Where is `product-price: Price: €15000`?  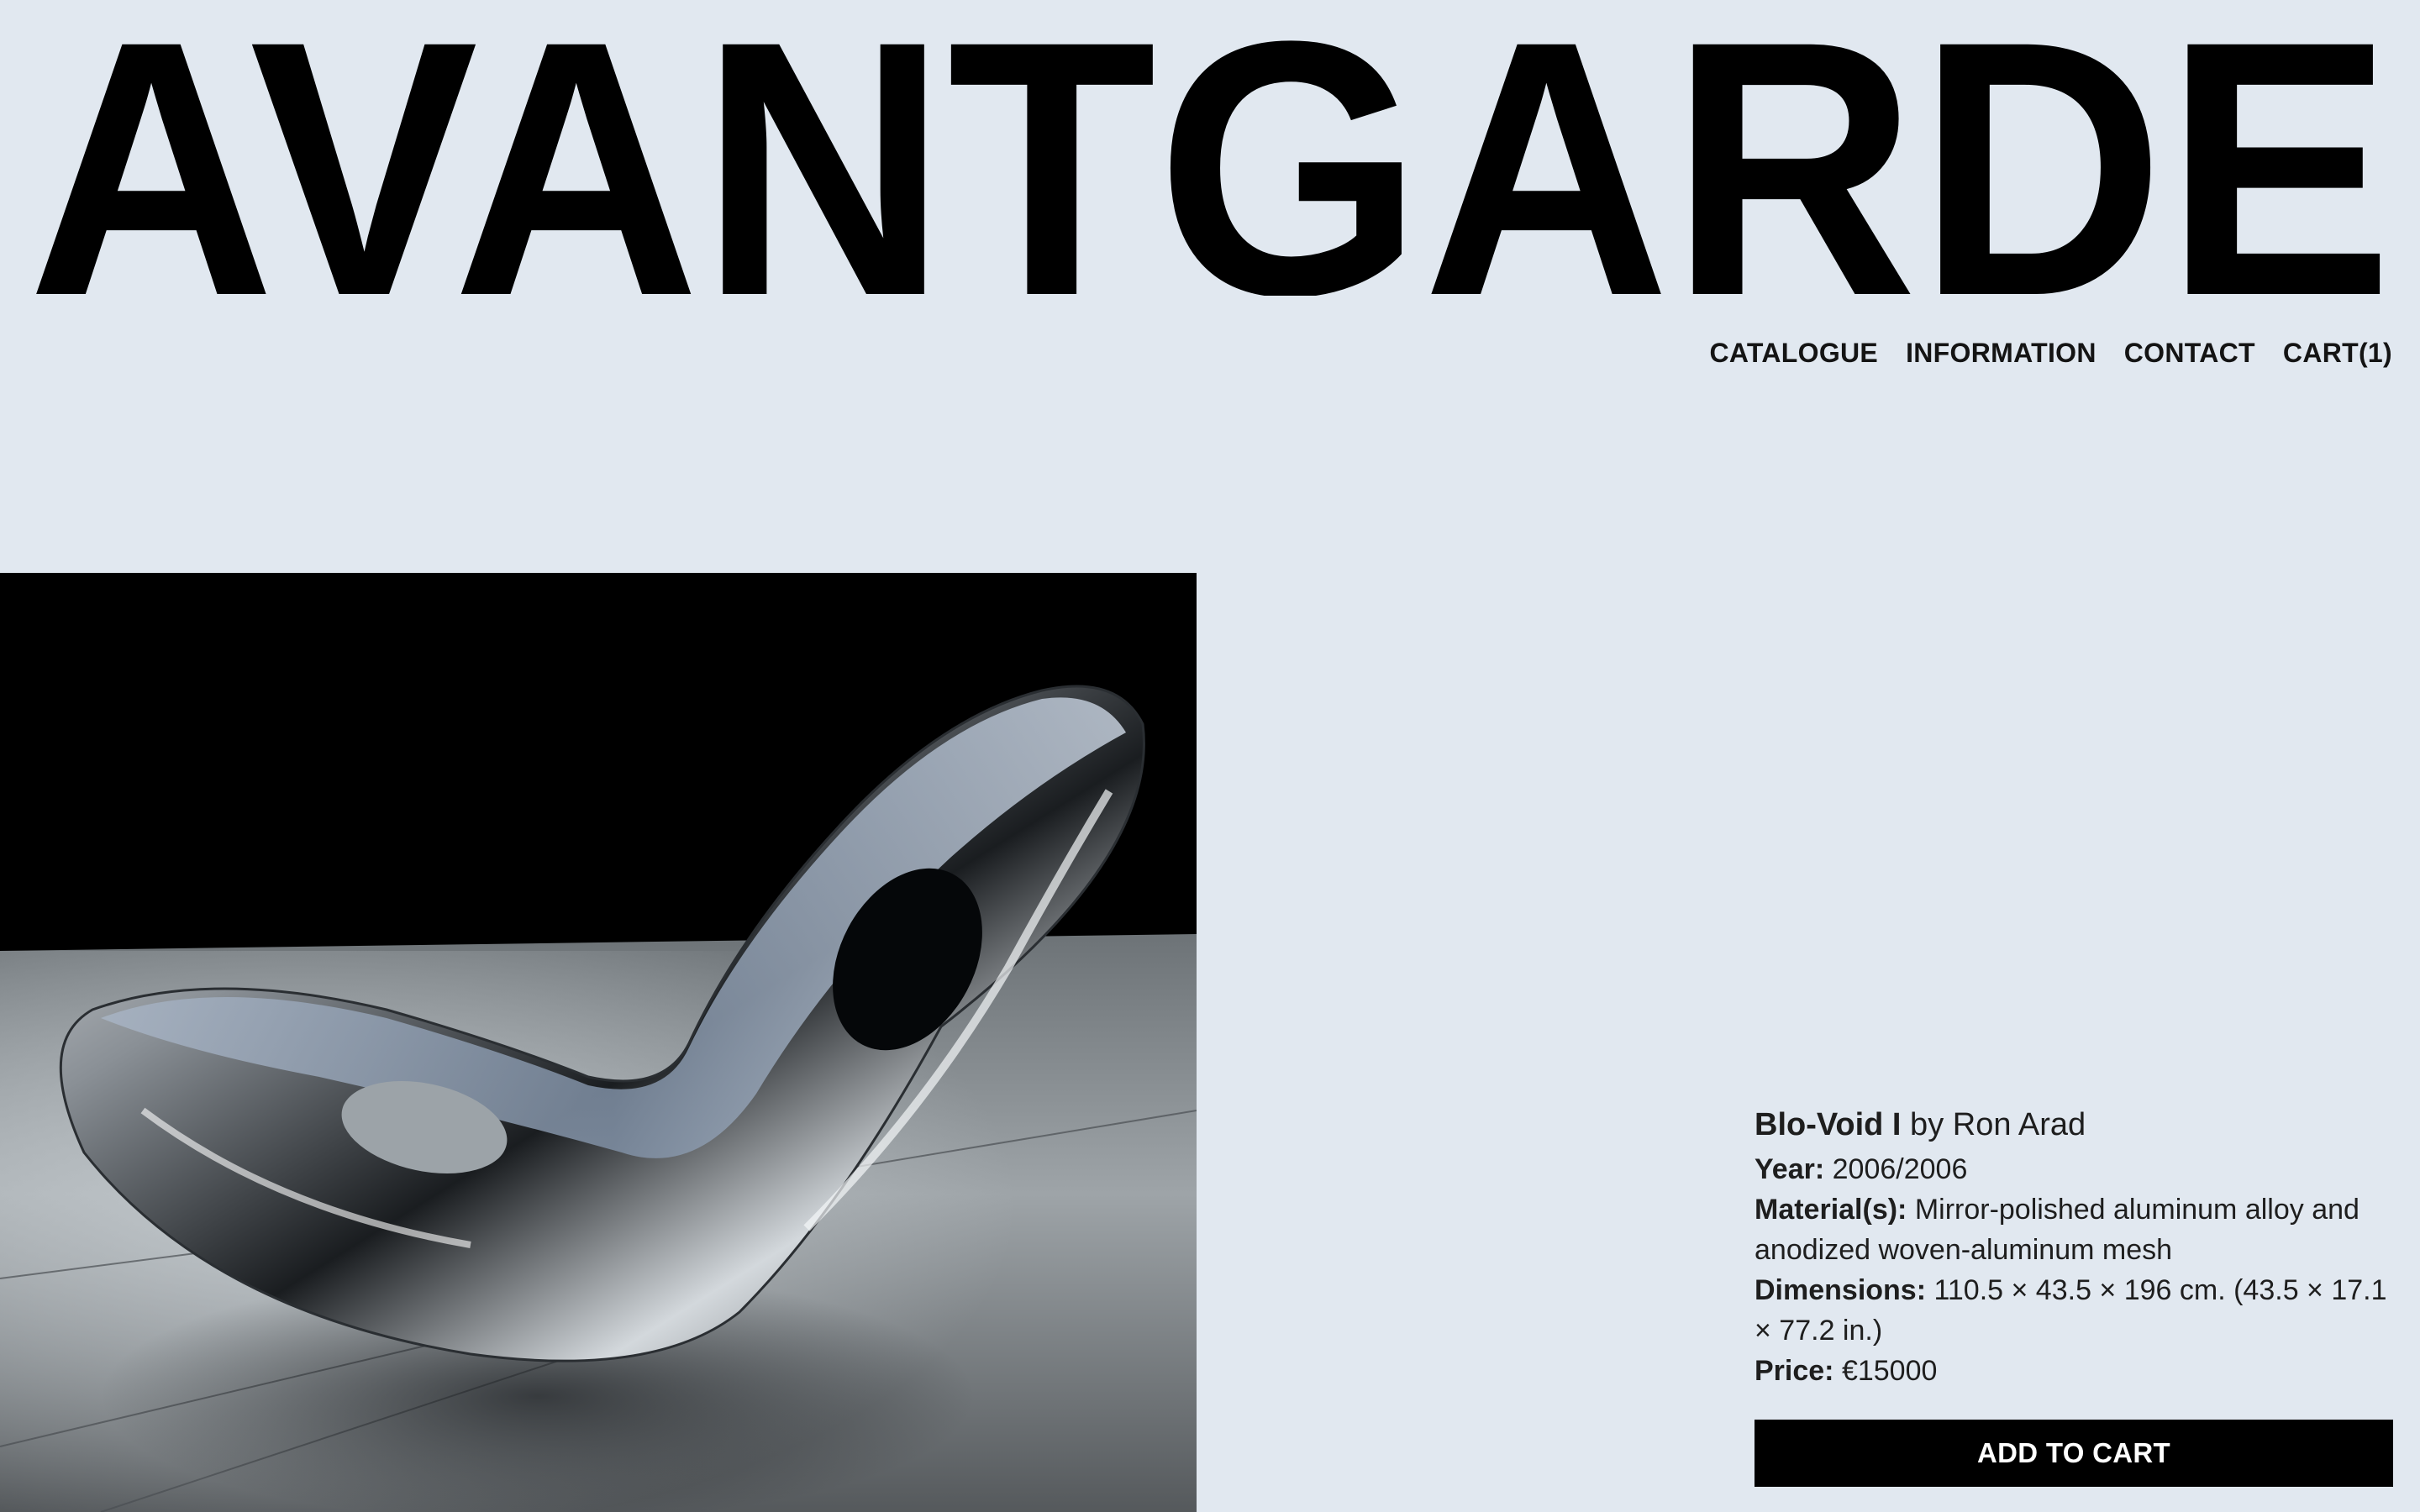 product-price: Price: €15000 is located at coordinates (2073, 1371).